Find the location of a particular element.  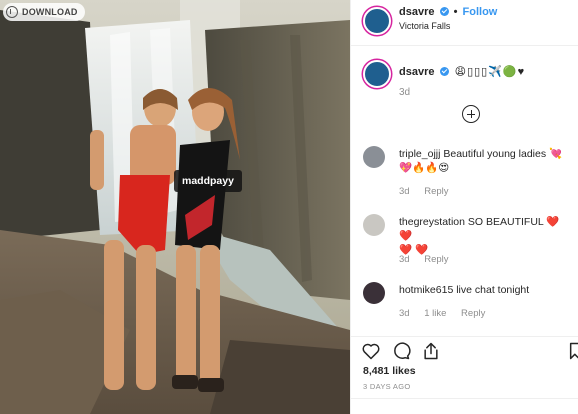

download-label: DOWNLOAD is located at coordinates (50, 12).